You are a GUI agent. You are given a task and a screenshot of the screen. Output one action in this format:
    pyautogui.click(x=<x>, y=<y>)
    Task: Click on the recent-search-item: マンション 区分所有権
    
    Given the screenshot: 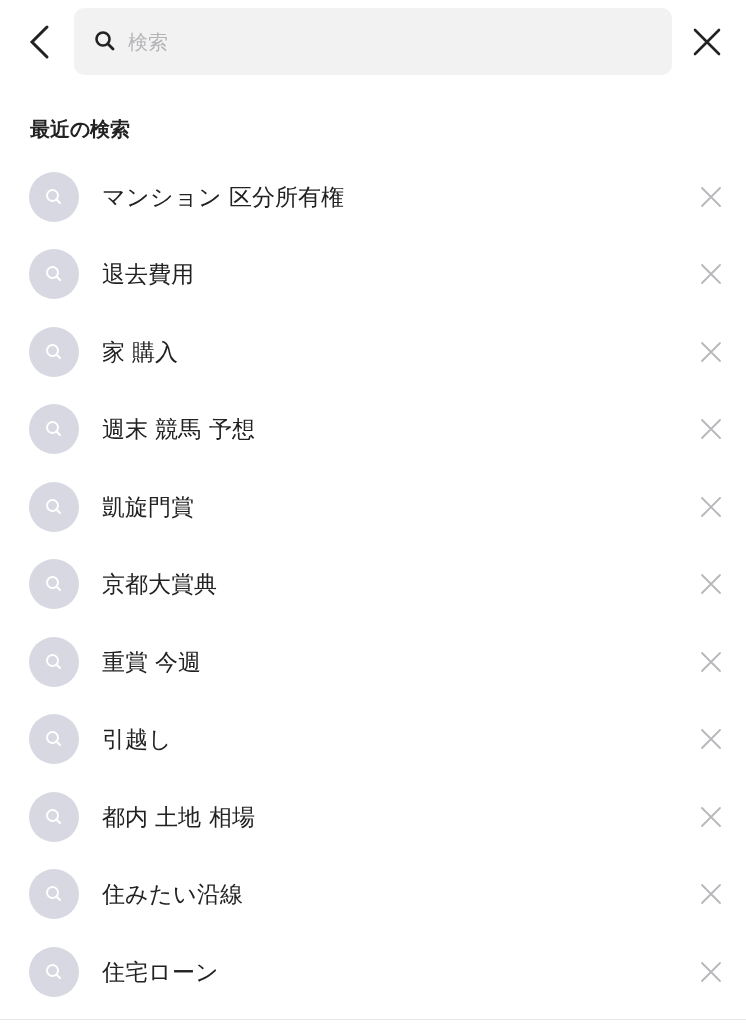 What is the action you would take?
    pyautogui.click(x=400, y=196)
    